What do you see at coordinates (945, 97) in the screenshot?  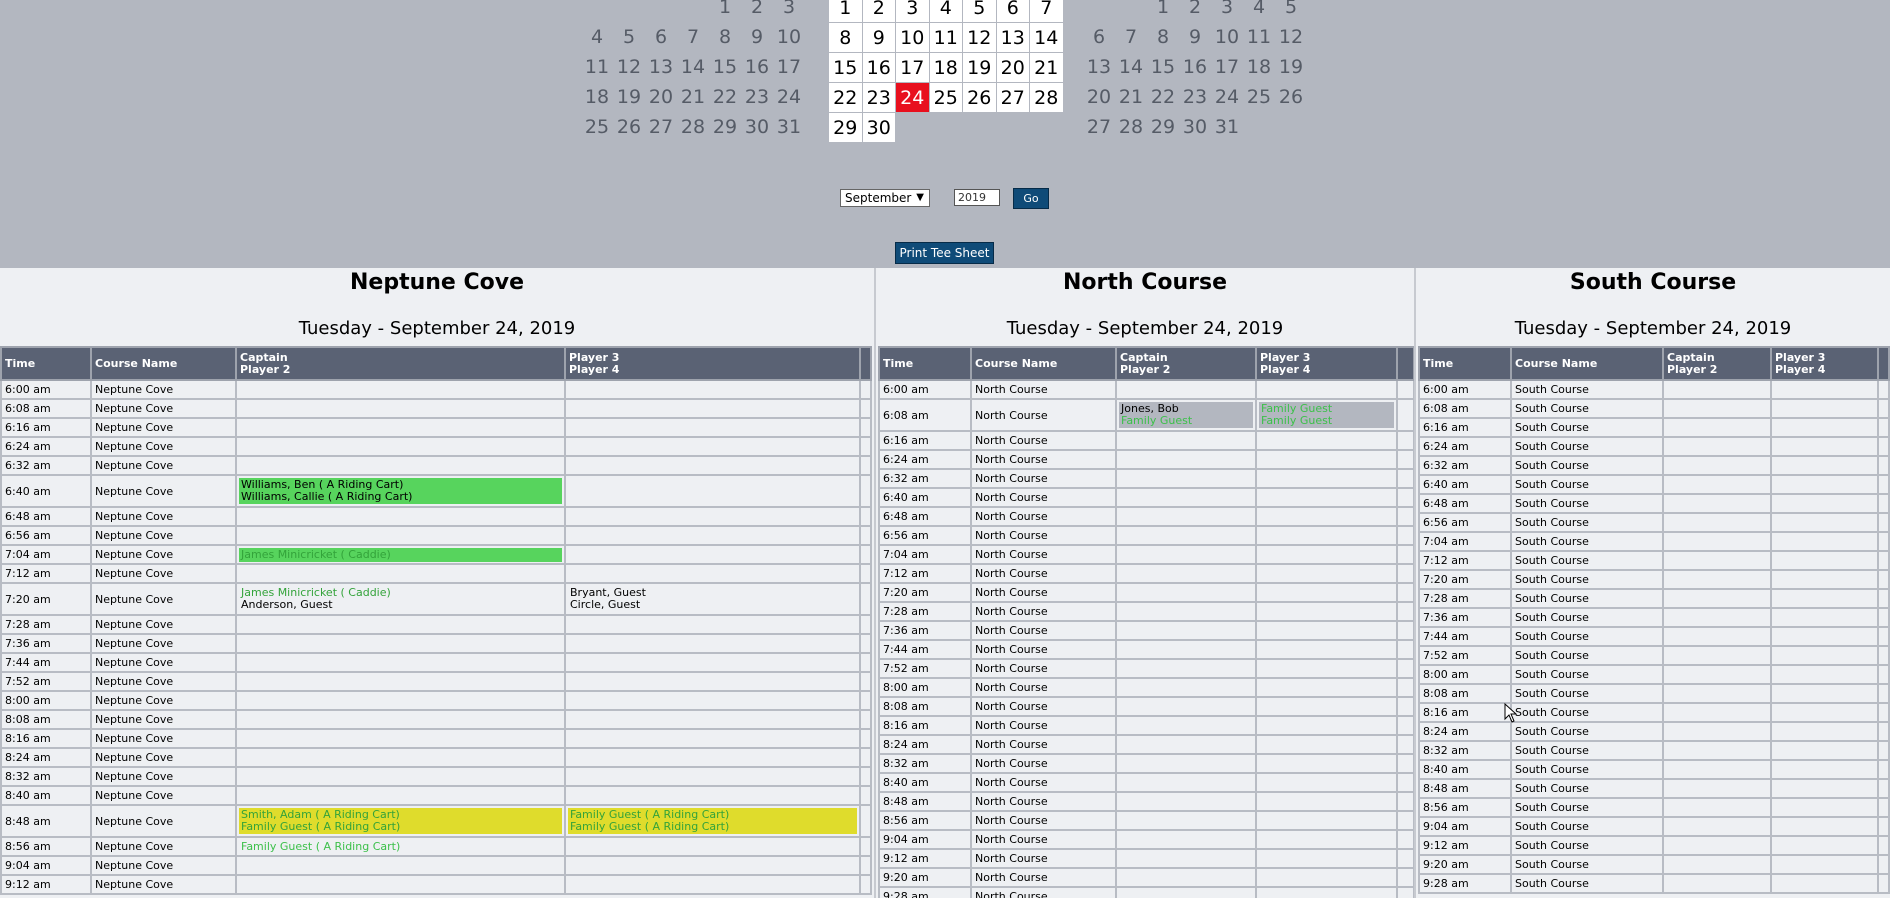 I see `calendar-day: 25` at bounding box center [945, 97].